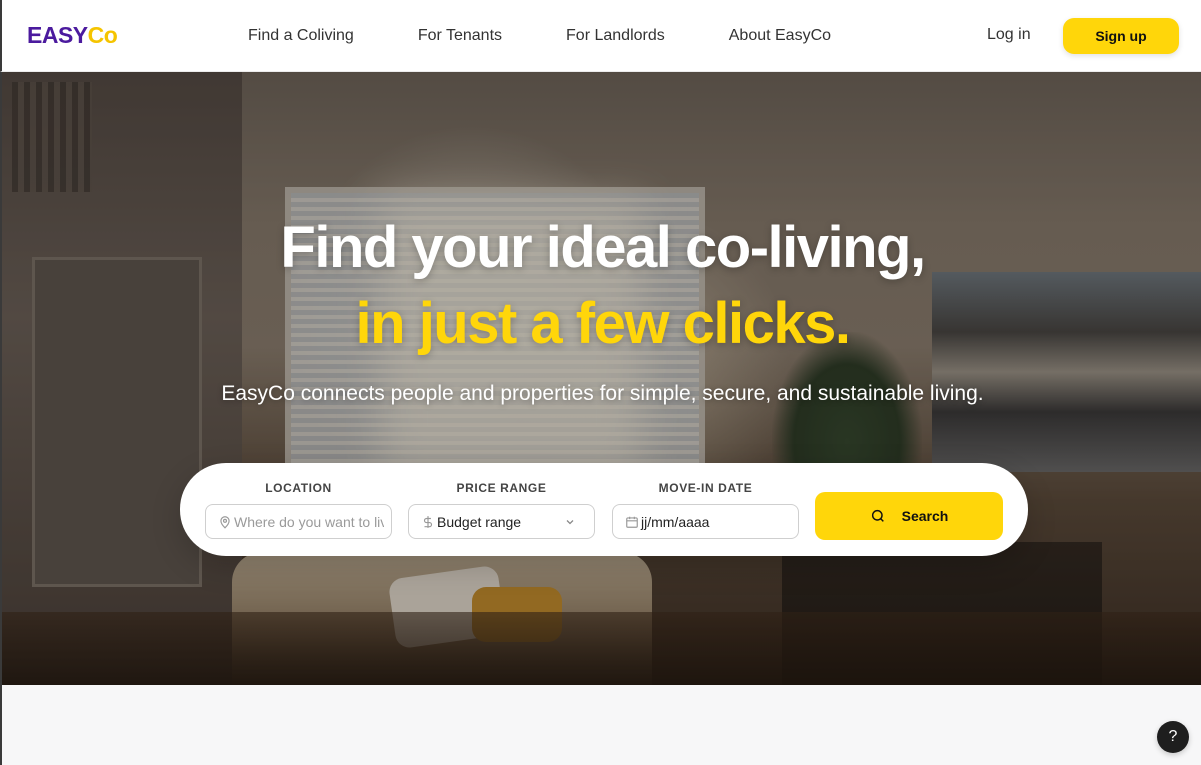 This screenshot has height=765, width=1201. I want to click on price-select: Budget range, so click(501, 521).